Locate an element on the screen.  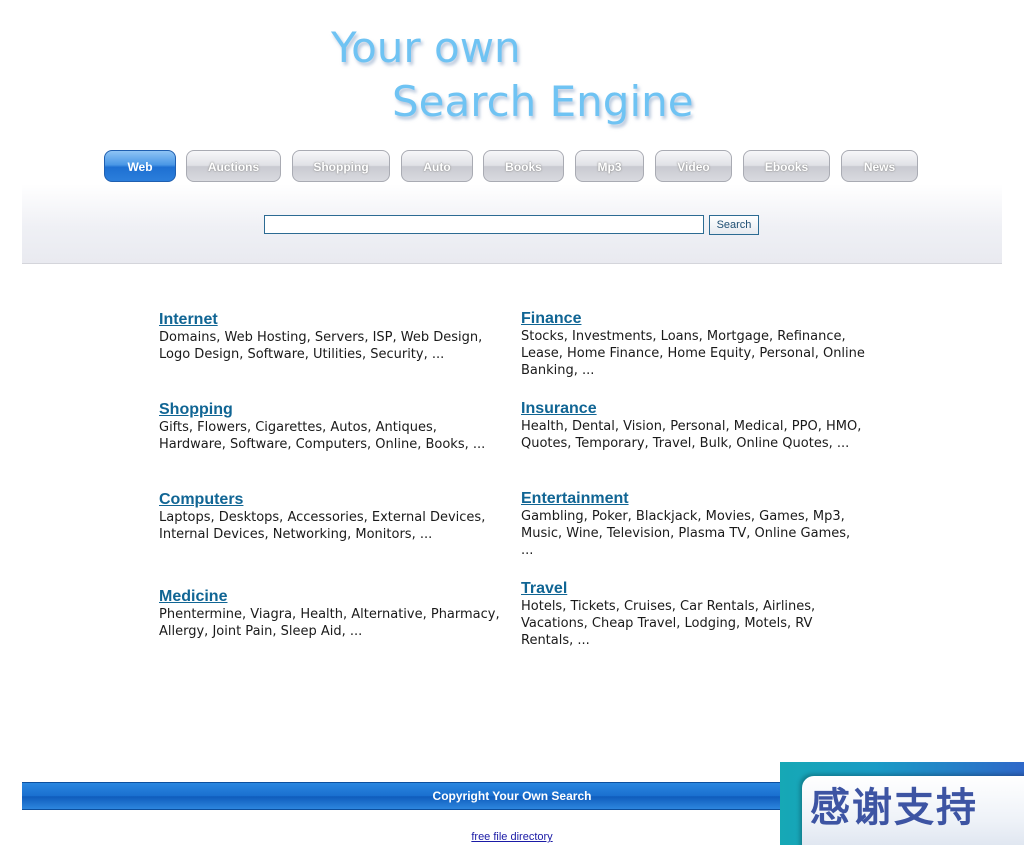
overlay-banner-text: 感谢支持 is located at coordinates (894, 808).